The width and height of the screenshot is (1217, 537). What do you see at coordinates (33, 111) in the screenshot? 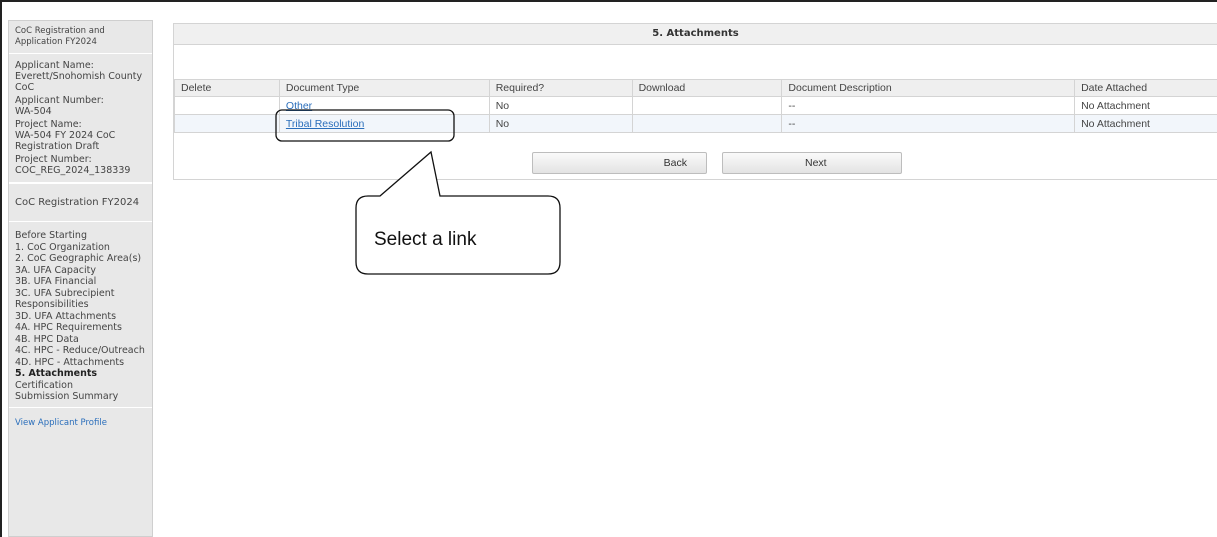
I see `applicant-number-value: WA-504` at bounding box center [33, 111].